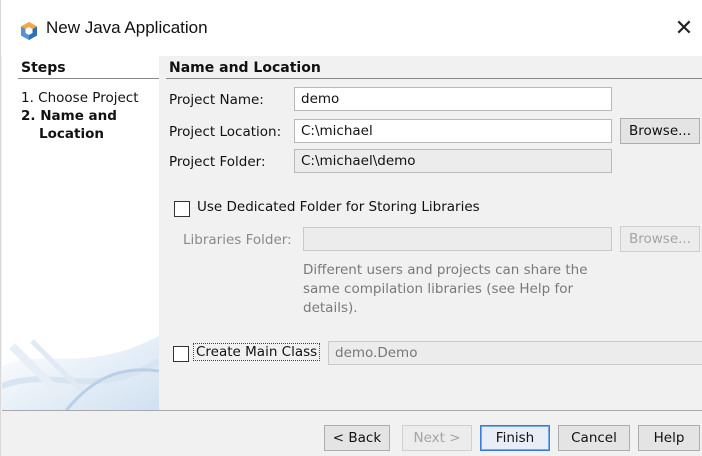 The height and width of the screenshot is (456, 702). What do you see at coordinates (457, 239) in the screenshot?
I see `libraries-folder-input` at bounding box center [457, 239].